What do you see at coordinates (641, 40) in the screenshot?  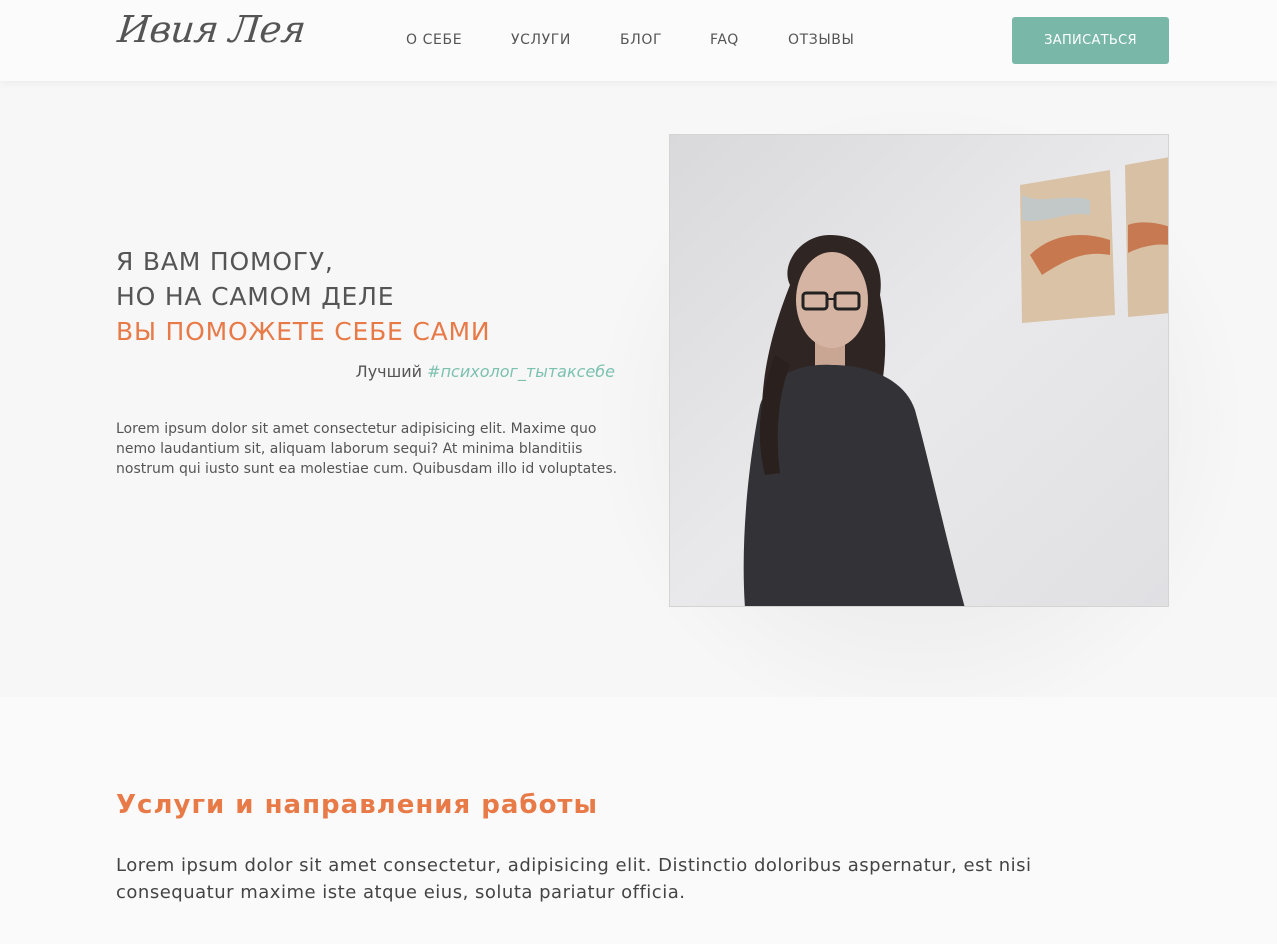 I see `nav-item-blog: БЛОГ` at bounding box center [641, 40].